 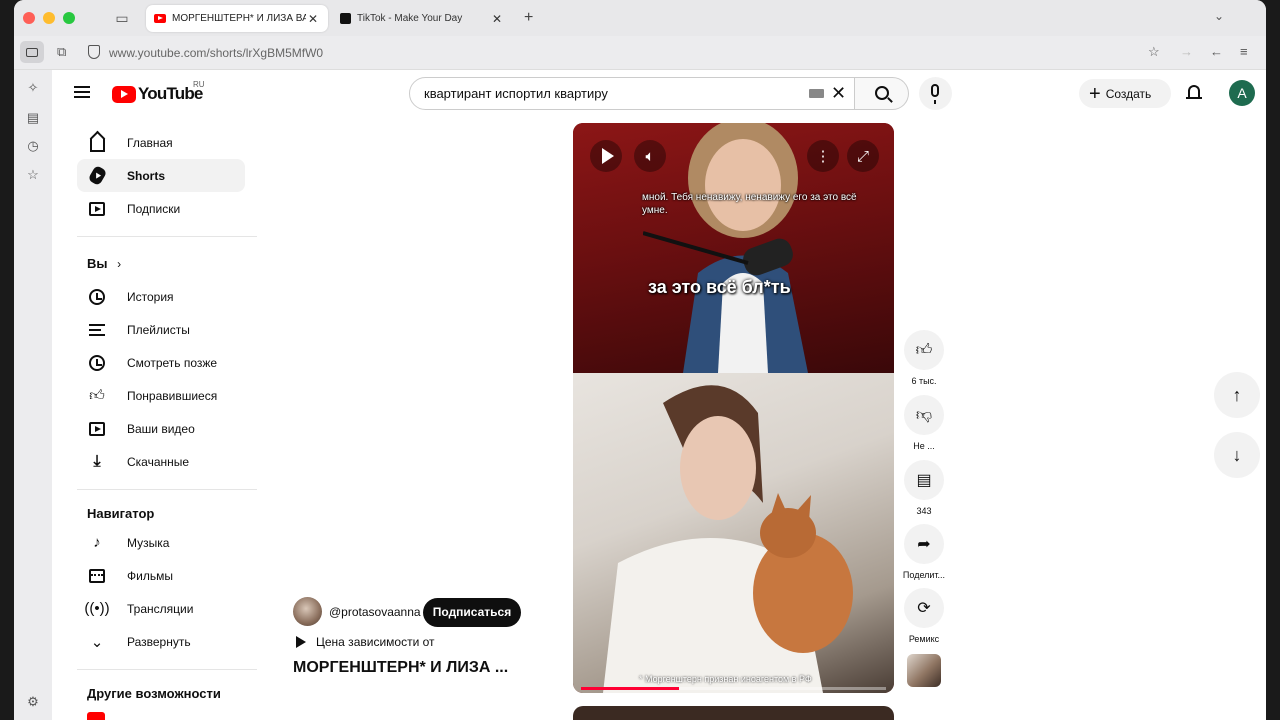 What do you see at coordinates (33, 702) in the screenshot?
I see `settings-gear-icon: ⚙` at bounding box center [33, 702].